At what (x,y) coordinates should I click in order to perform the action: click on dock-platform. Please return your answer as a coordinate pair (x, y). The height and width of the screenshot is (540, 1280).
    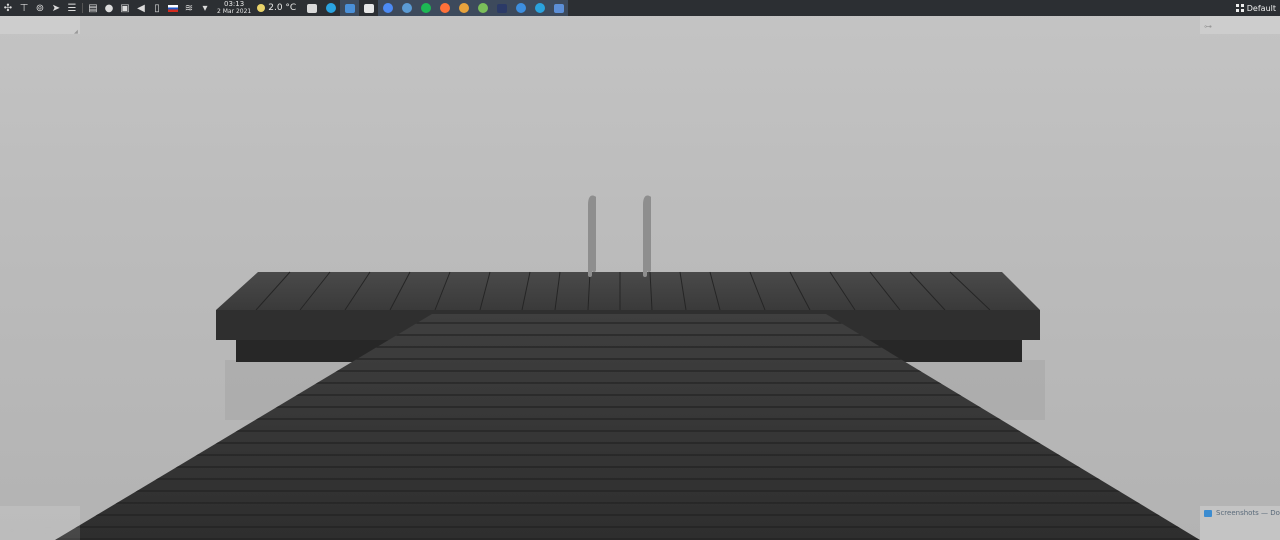
    Looking at the image, I should click on (628, 291).